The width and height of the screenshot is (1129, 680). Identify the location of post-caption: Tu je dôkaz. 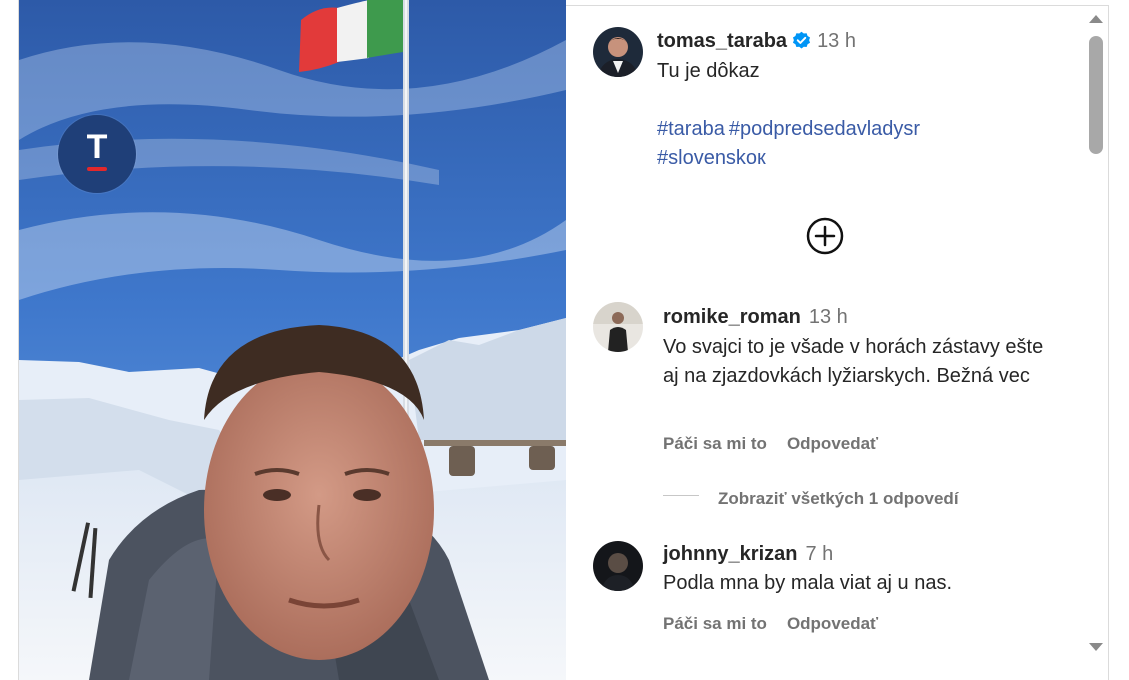
(708, 71).